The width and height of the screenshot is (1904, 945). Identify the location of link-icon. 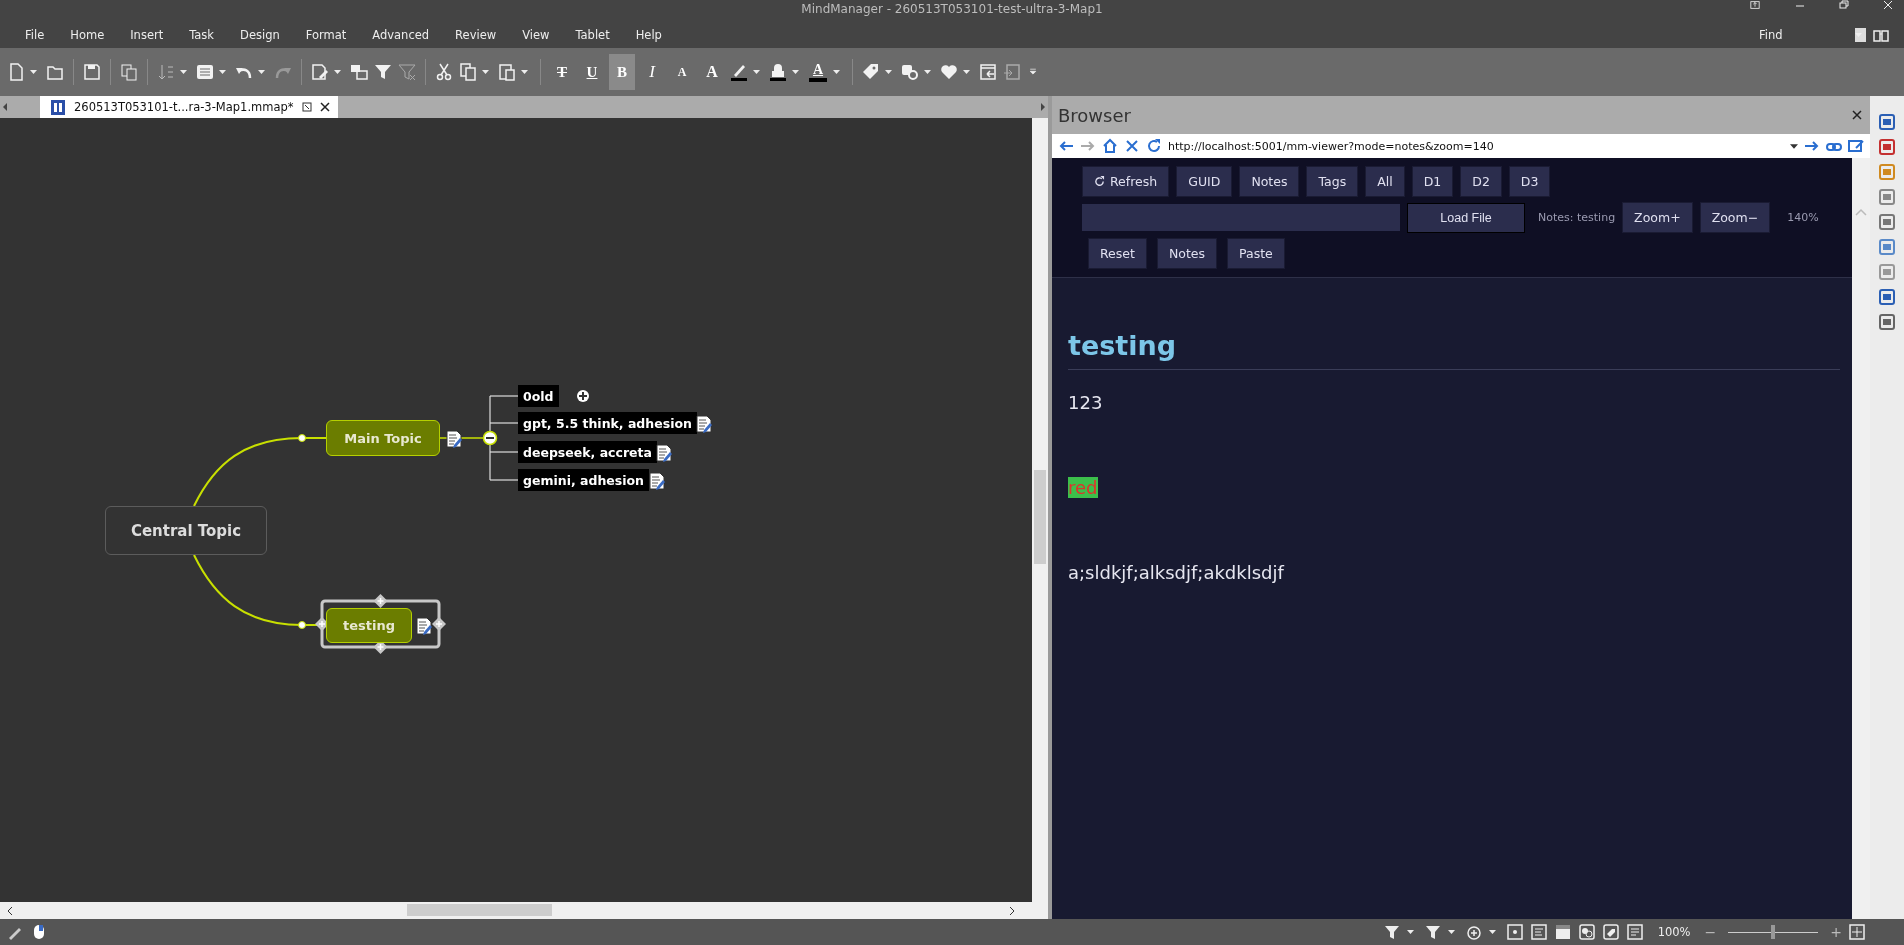
(910, 72).